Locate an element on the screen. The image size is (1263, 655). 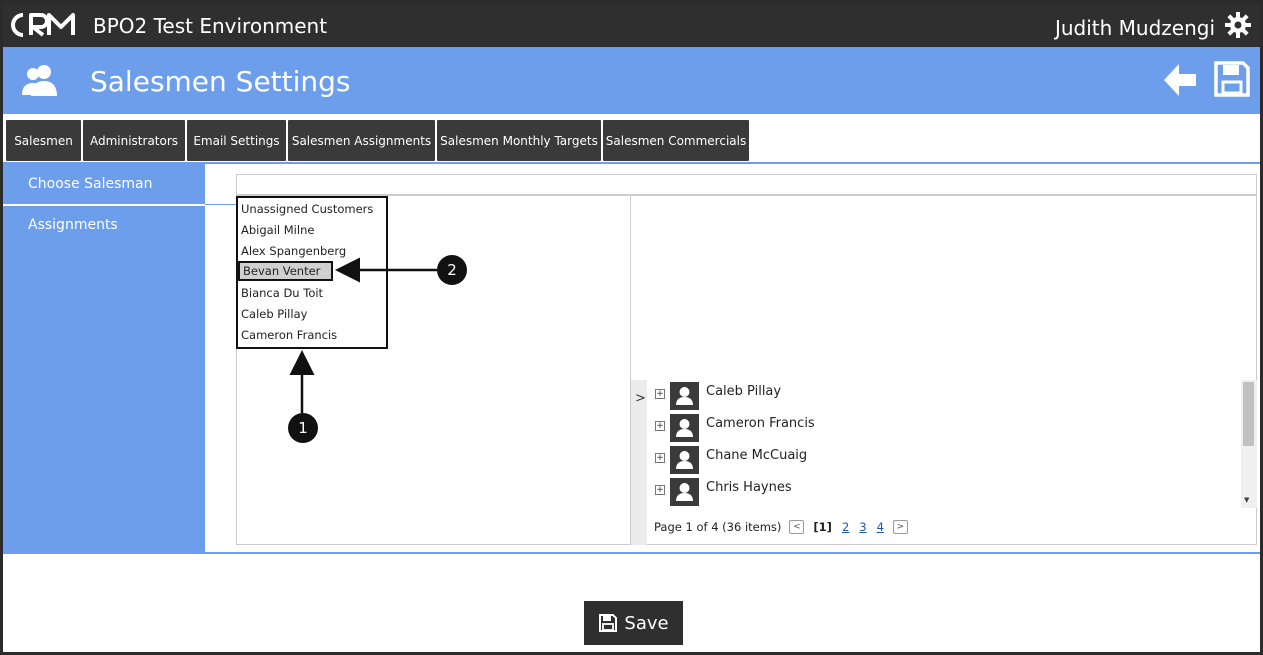
list-item: Cameron Francis is located at coordinates (289, 335).